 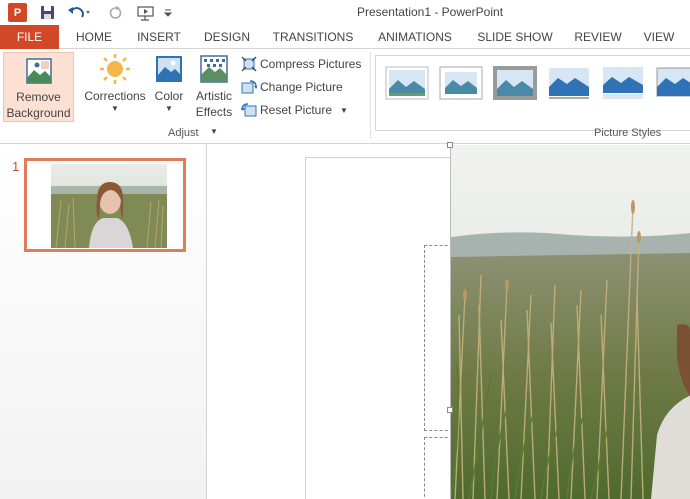 I want to click on remove-background-label-2: Background, so click(x=38, y=113).